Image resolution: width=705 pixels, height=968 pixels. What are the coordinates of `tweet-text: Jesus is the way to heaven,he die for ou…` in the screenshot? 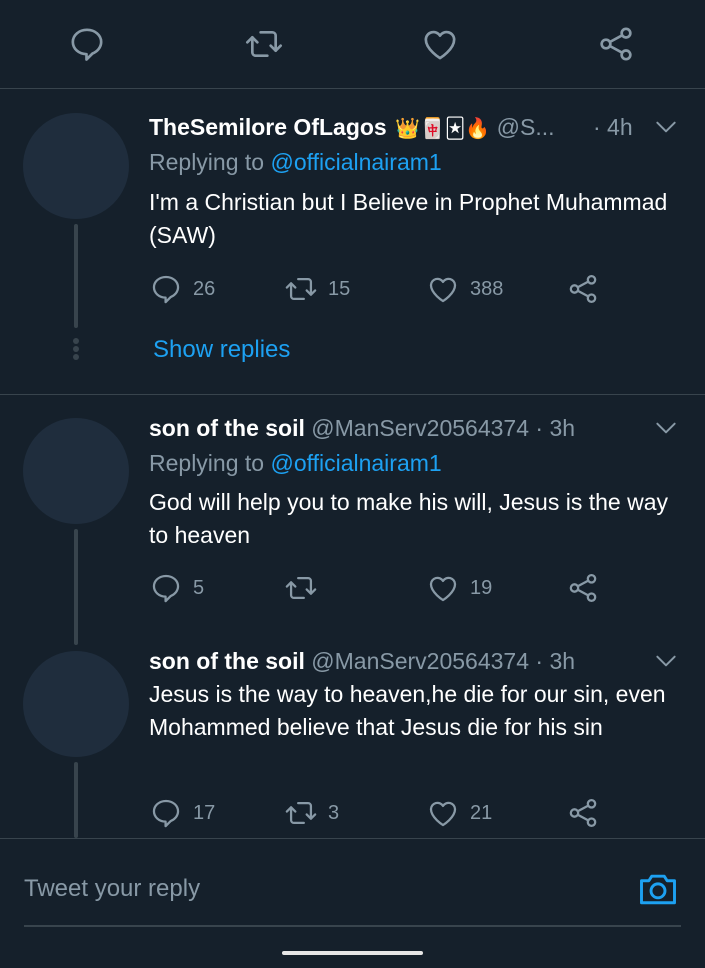 It's located at (407, 710).